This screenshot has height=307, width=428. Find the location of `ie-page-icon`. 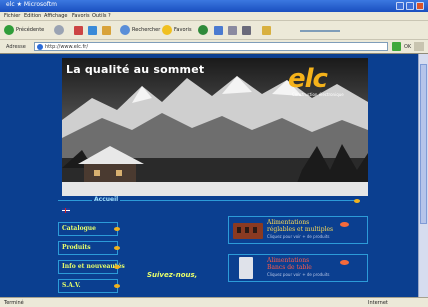

ie-page-icon is located at coordinates (40, 47).